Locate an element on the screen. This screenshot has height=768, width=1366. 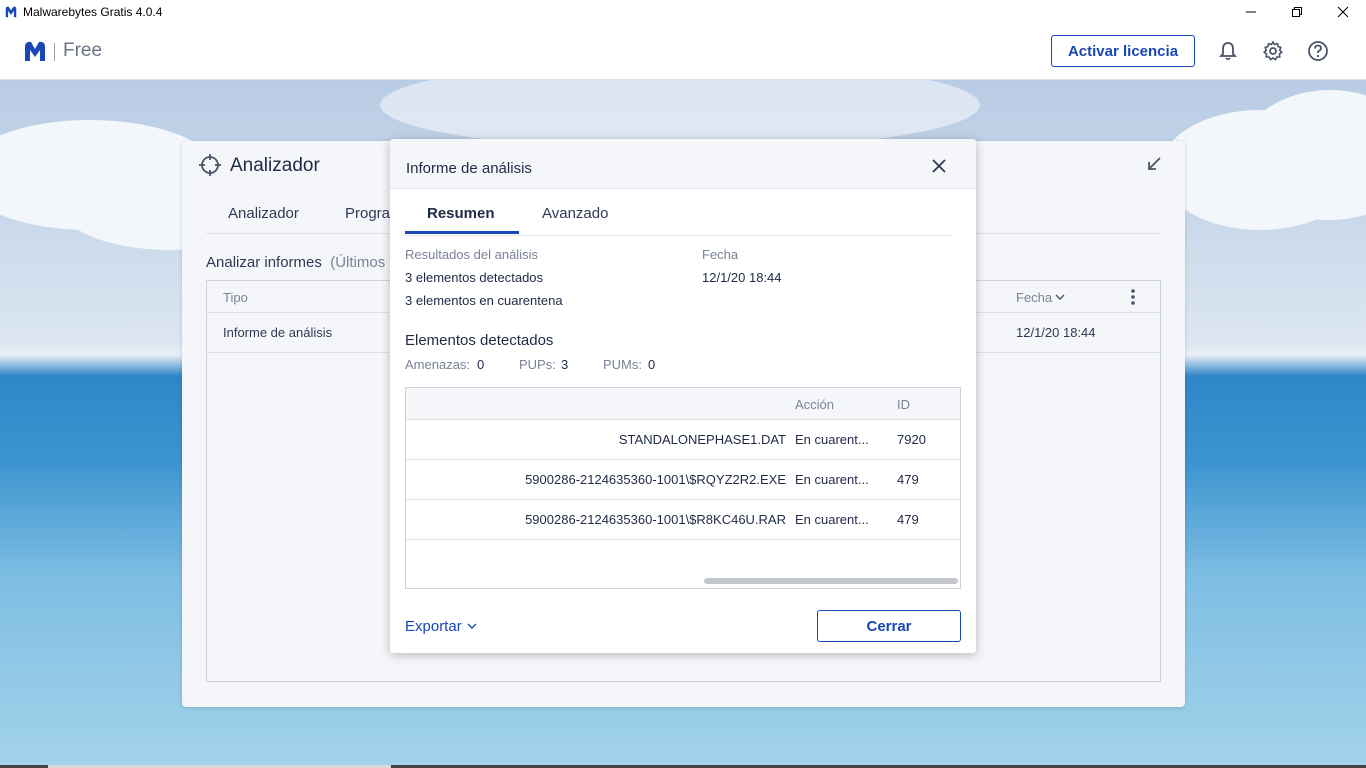
item-path: 5900286-2124635360-1001\$RQYZ2R2.EXE is located at coordinates (655, 479).